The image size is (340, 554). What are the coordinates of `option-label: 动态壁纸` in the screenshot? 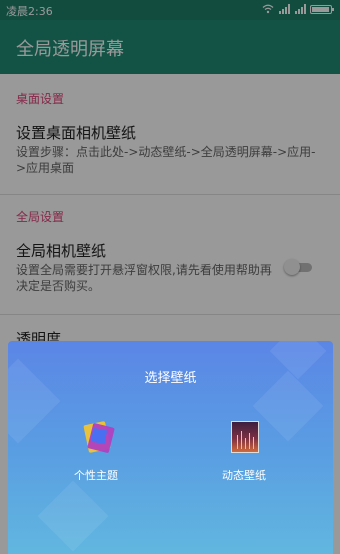 It's located at (244, 475).